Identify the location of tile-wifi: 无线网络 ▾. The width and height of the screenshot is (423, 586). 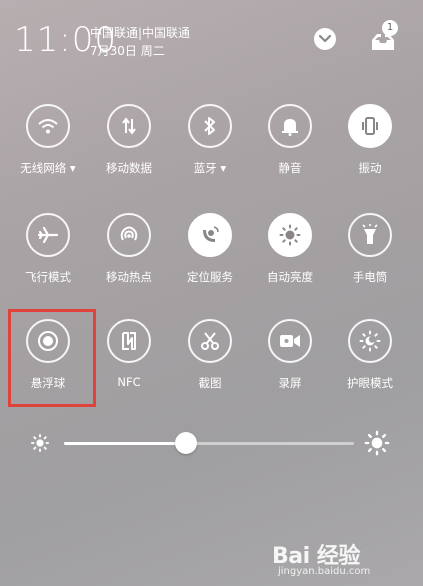
(48, 140).